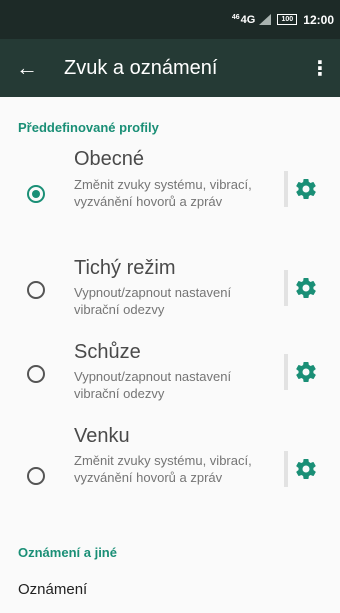 The width and height of the screenshot is (340, 613). I want to click on list-item-oznameni: Oznámení, so click(52, 589).